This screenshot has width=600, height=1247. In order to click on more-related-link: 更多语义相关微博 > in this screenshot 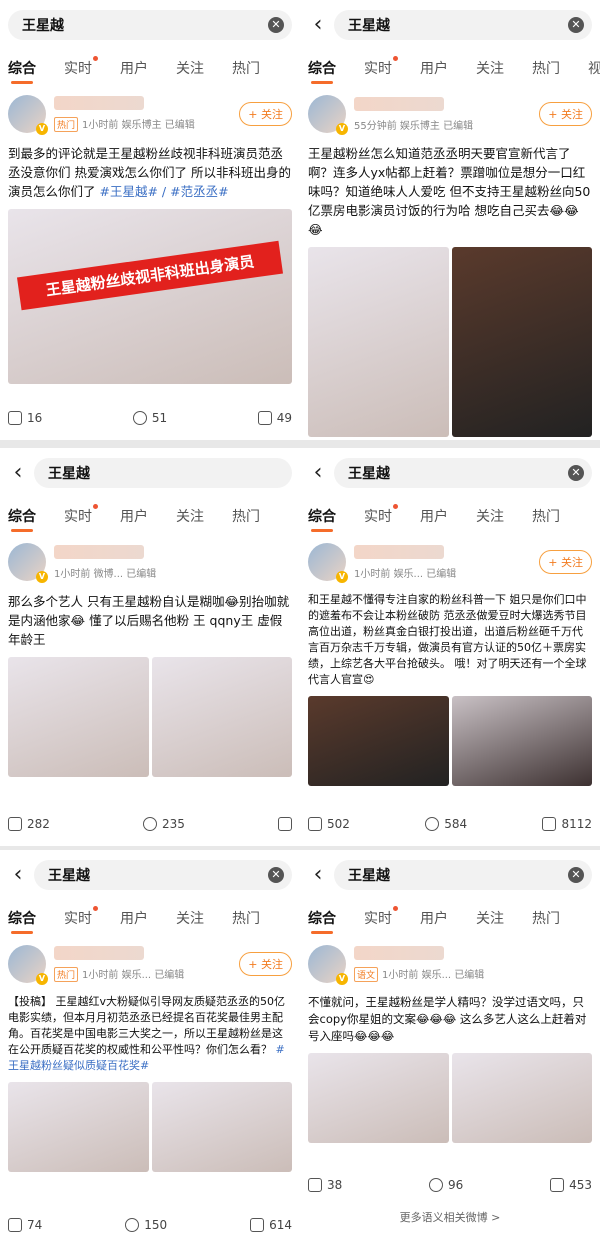, I will do `click(450, 1217)`.